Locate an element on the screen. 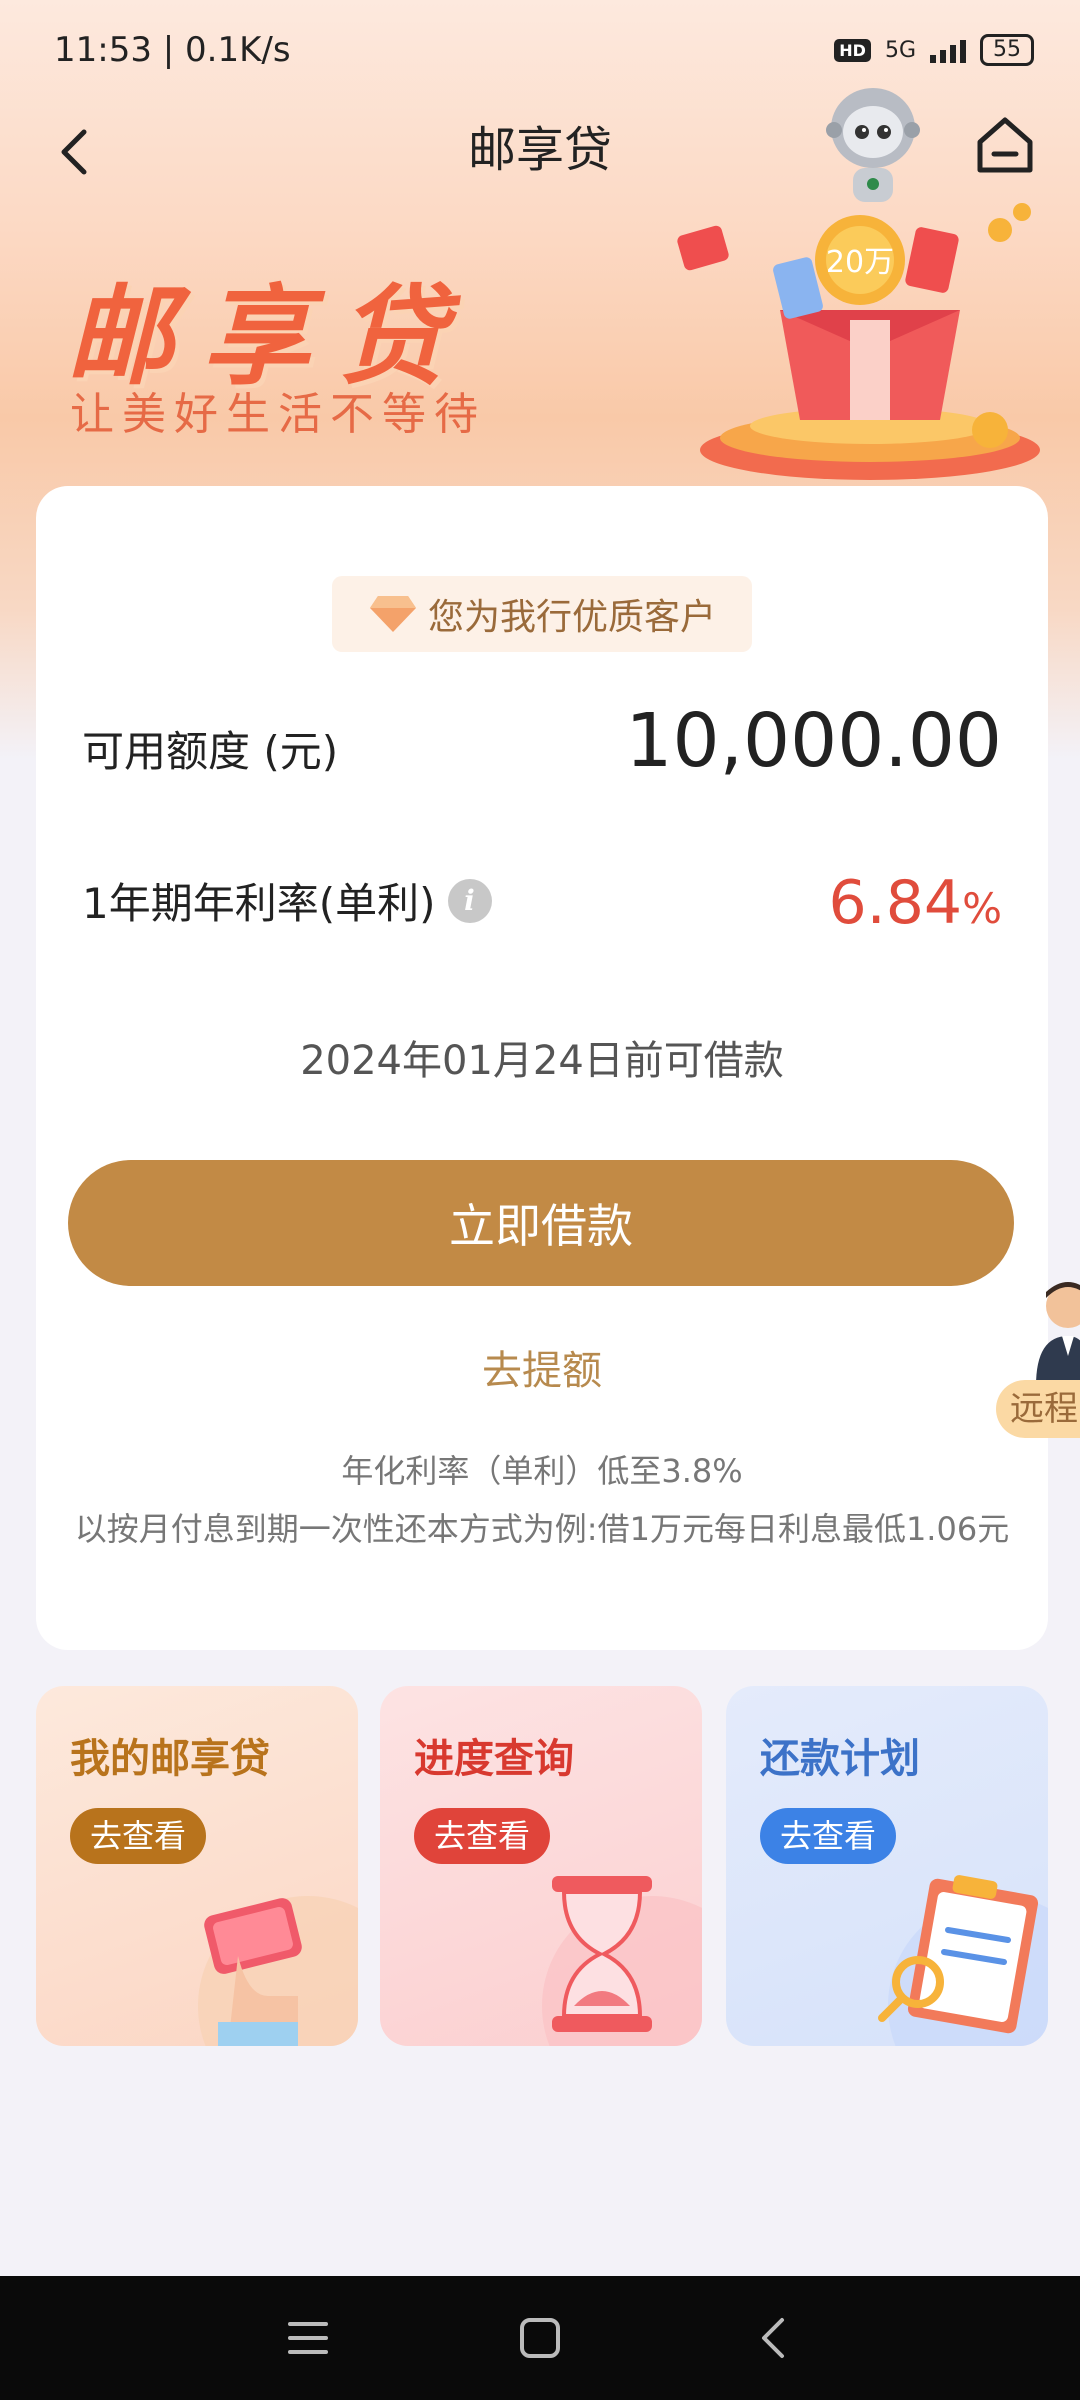  remote-service-float: 远程 is located at coordinates (1038, 1361).